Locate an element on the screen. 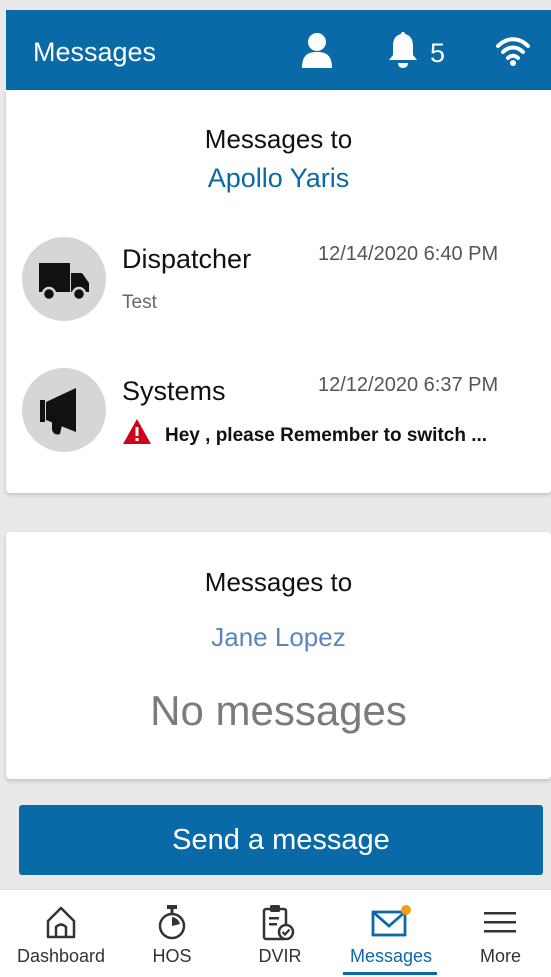  nav-item-messages: Messages is located at coordinates (391, 933).